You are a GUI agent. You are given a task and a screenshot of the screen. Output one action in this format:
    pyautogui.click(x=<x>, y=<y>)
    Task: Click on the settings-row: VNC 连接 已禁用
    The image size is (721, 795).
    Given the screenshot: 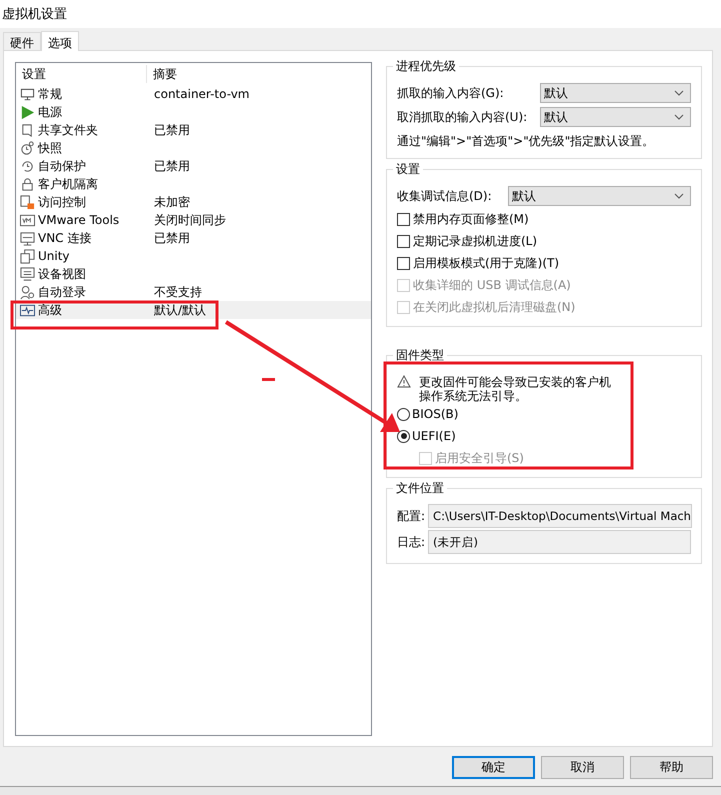 What is the action you would take?
    pyautogui.click(x=193, y=238)
    